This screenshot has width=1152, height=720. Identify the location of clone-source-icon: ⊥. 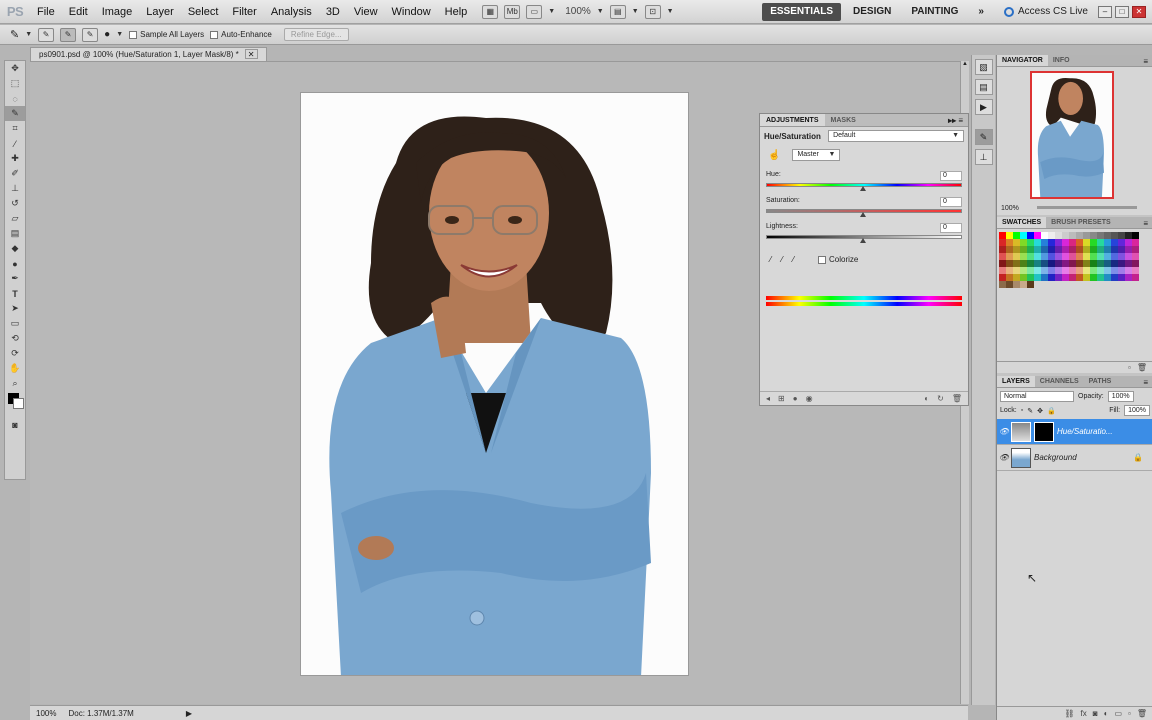
(983, 157).